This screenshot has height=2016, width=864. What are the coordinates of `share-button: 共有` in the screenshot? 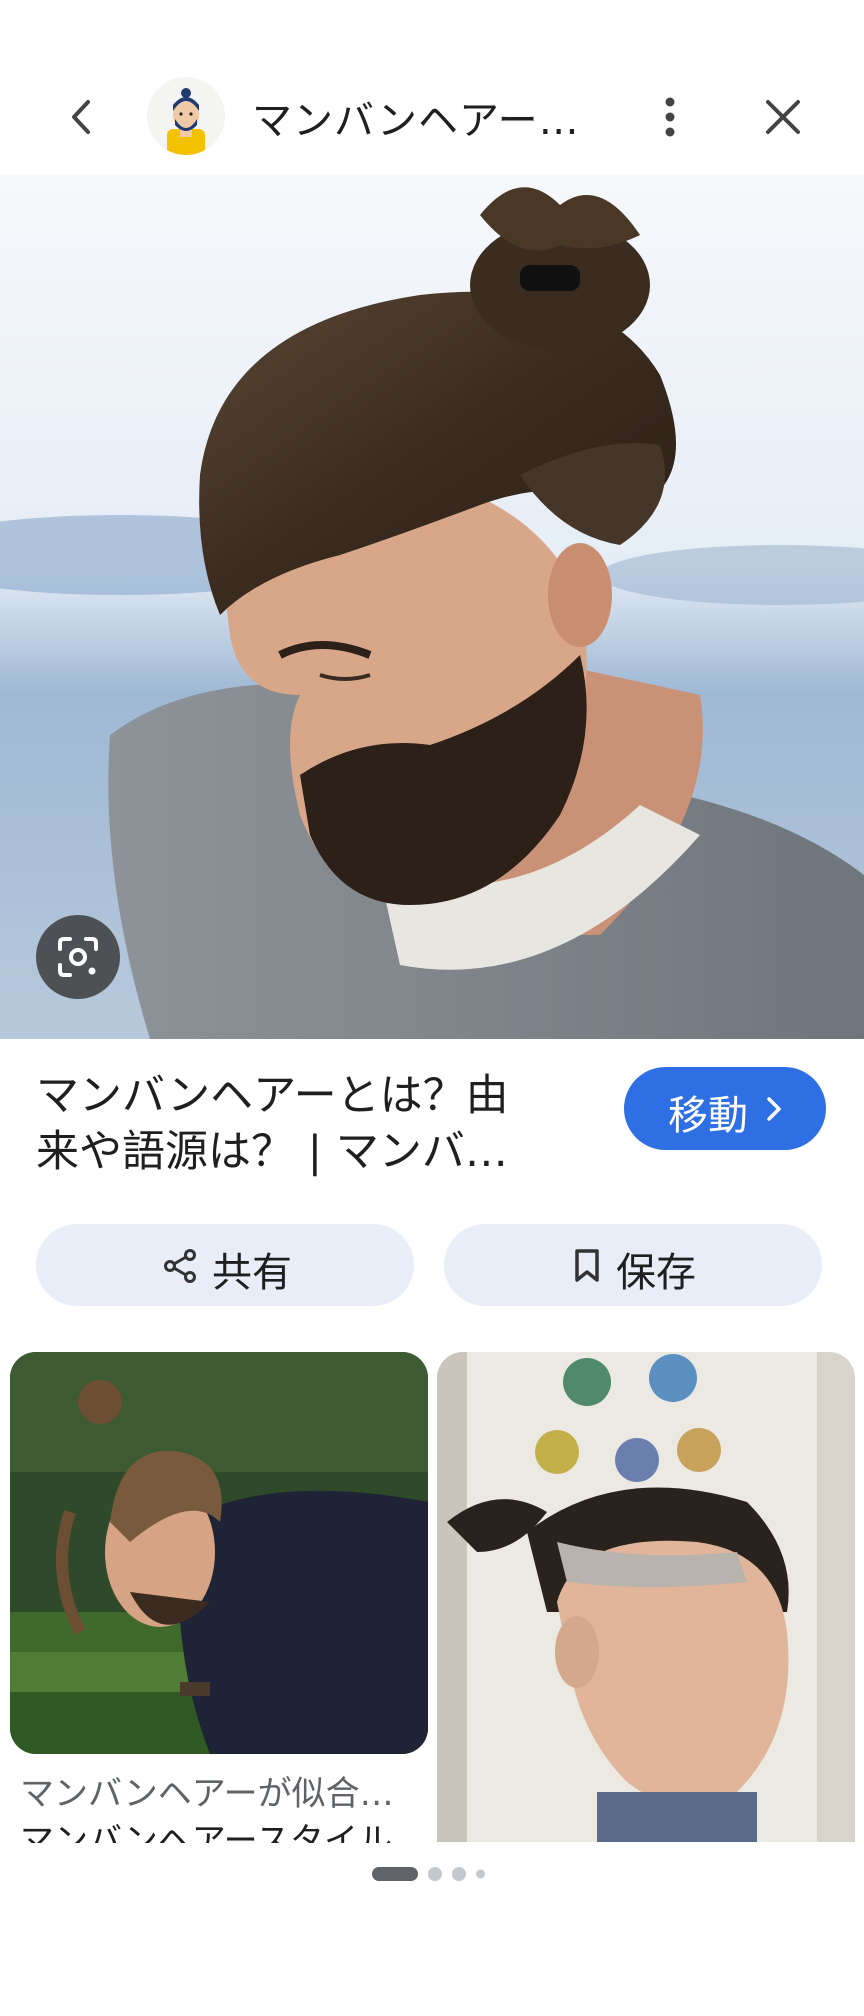 It's located at (225, 1265).